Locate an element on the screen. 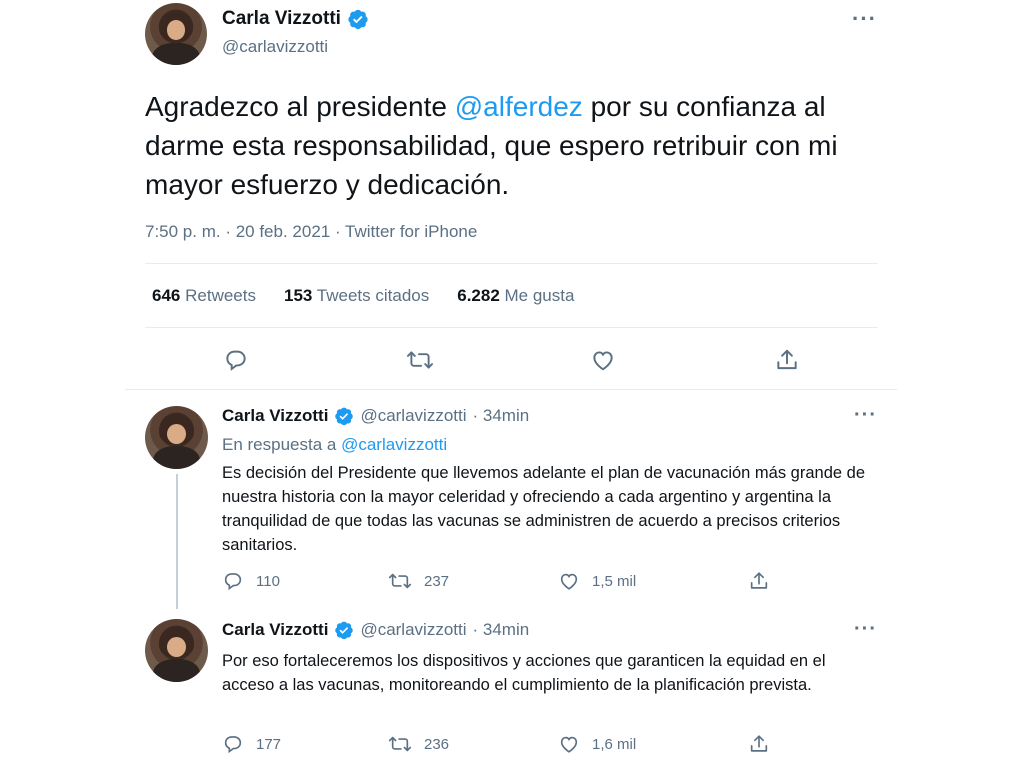 This screenshot has height=768, width=1025. quotes-label: Tweets citados is located at coordinates (373, 295).